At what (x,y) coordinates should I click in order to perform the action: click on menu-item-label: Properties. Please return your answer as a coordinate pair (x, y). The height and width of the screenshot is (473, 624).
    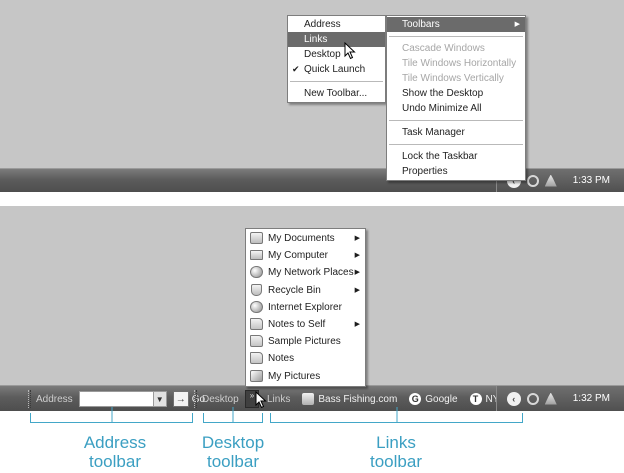
    Looking at the image, I should click on (425, 171).